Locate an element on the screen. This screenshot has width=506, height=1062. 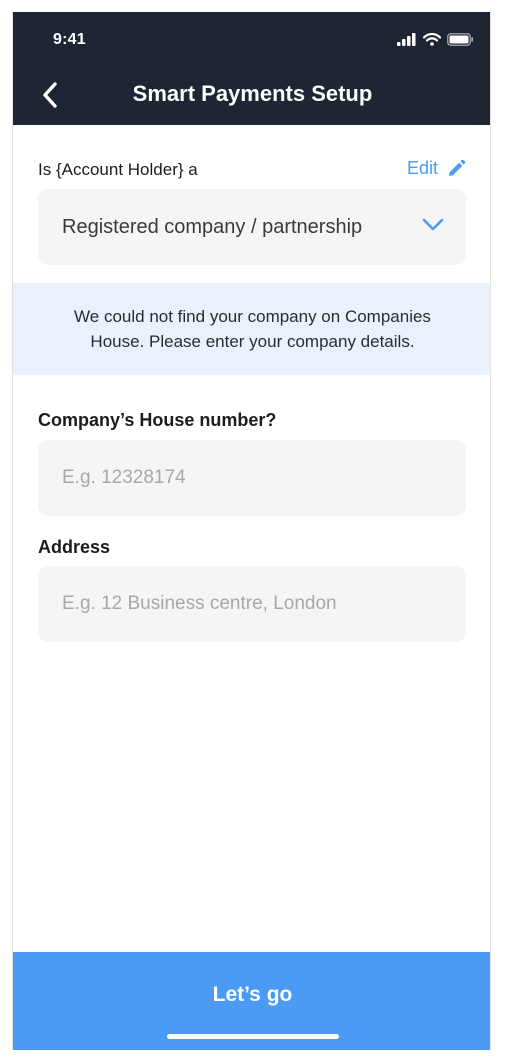
address-label: Address is located at coordinates (74, 547).